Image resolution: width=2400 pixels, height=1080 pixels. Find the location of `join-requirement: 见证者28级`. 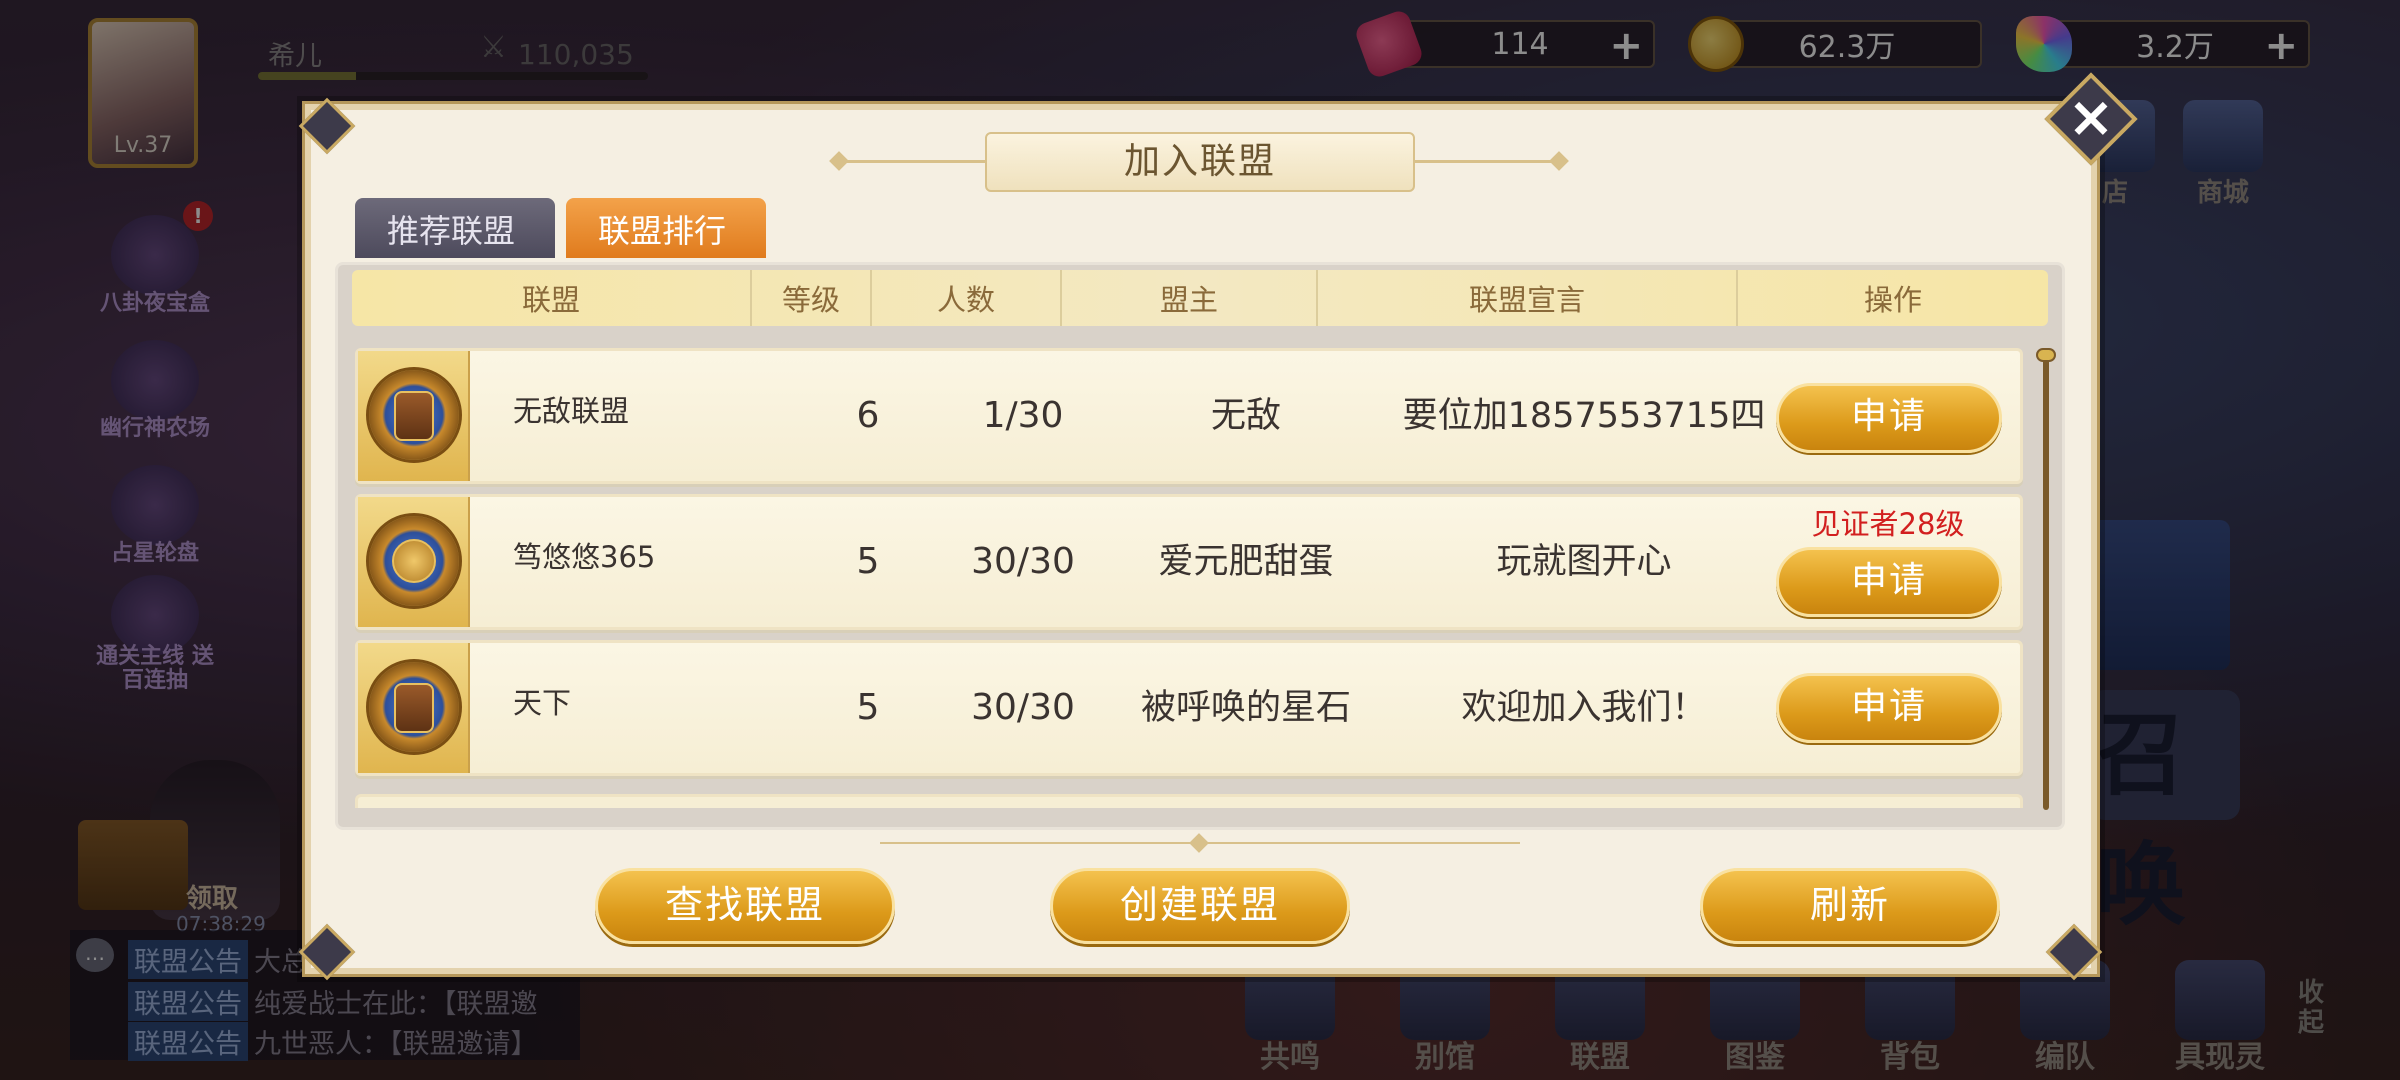

join-requirement: 见证者28级 is located at coordinates (1888, 524).